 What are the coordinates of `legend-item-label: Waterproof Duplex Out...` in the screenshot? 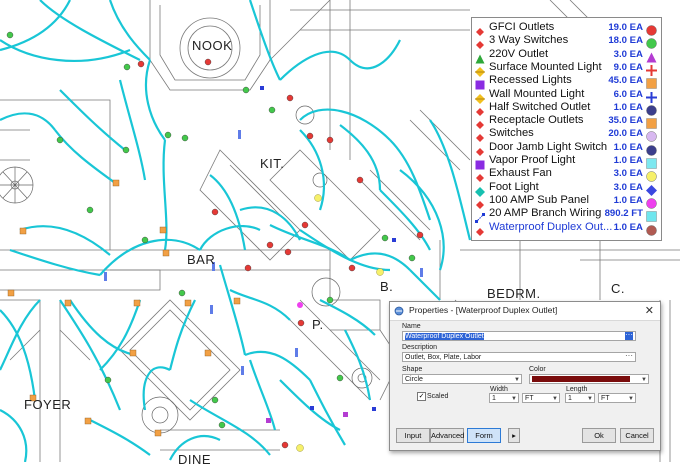 It's located at (551, 226).